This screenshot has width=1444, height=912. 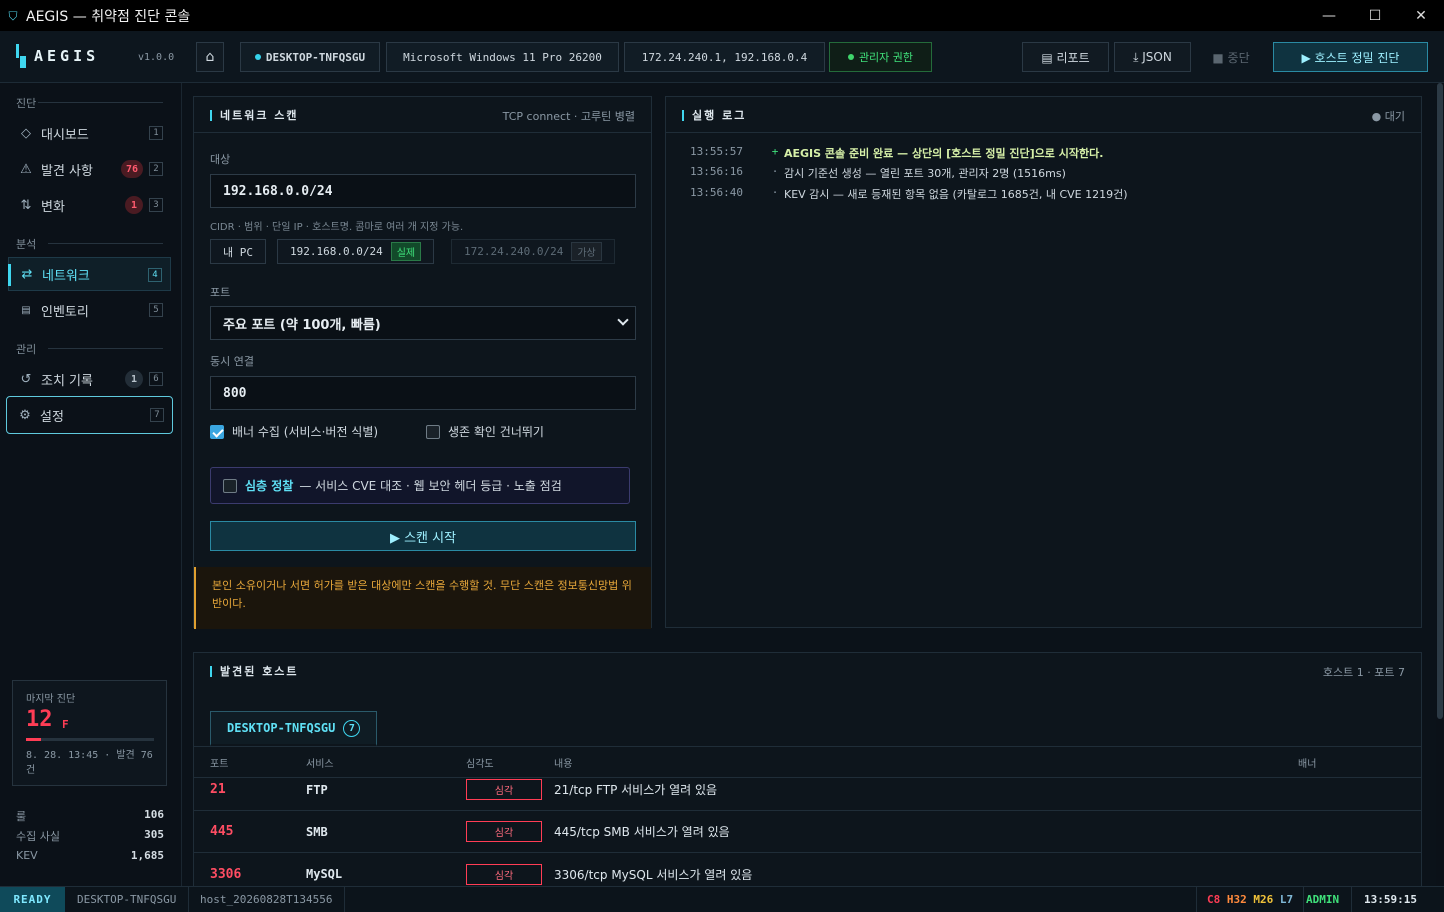 What do you see at coordinates (66, 276) in the screenshot?
I see `sidebar-item-label: 네트워크` at bounding box center [66, 276].